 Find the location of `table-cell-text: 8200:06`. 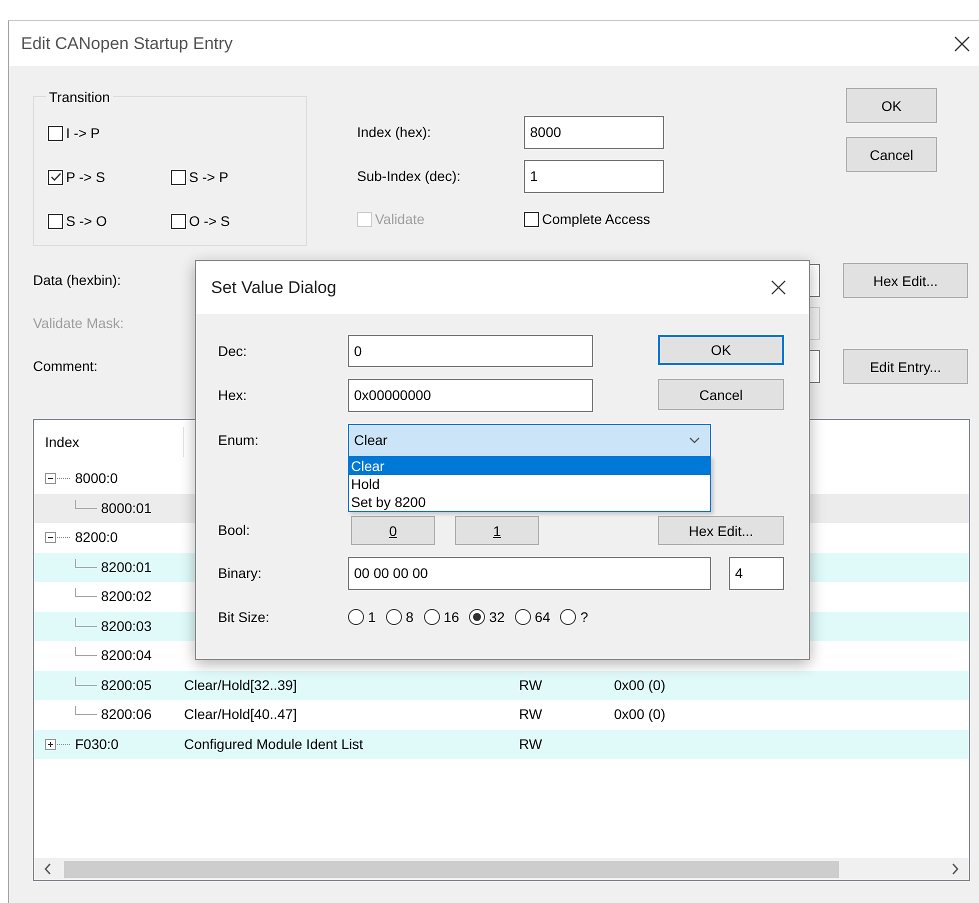

table-cell-text: 8200:06 is located at coordinates (126, 714).